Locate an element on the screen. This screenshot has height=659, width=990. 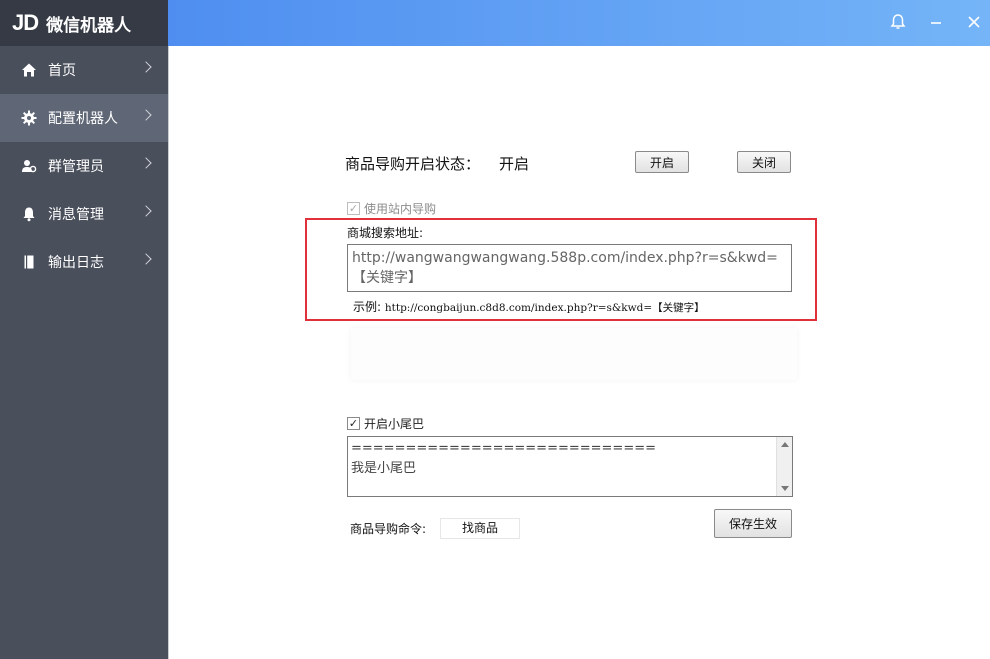
use-internal-guide-checkbox: ✓ 使用站内导购 is located at coordinates (391, 208).